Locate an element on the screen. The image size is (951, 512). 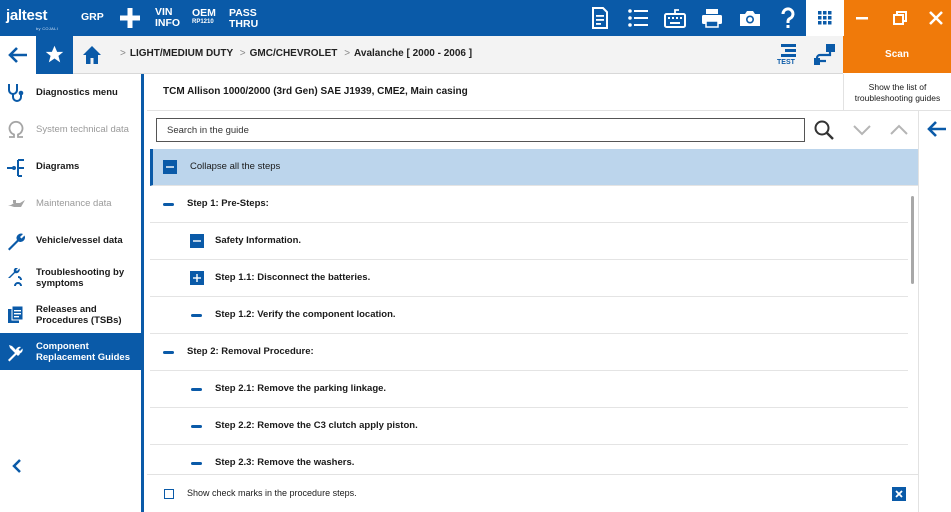
sidebar-item-label: System technical data is located at coordinates (82, 129).